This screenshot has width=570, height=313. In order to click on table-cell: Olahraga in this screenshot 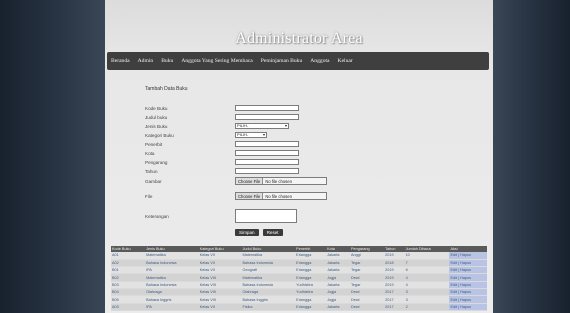, I will do `click(172, 292)`.